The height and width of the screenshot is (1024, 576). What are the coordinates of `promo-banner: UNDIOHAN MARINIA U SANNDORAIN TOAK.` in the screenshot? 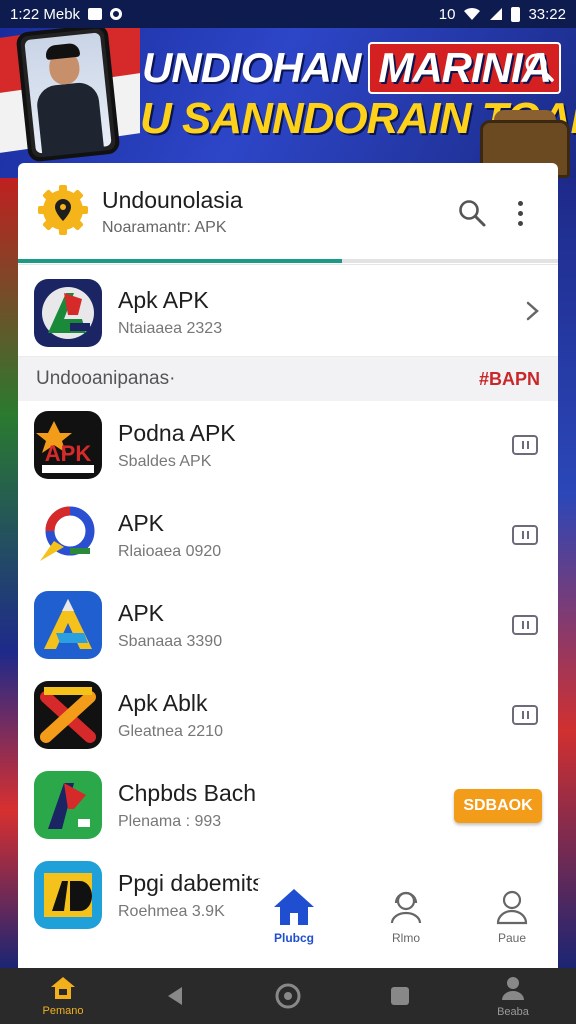 It's located at (288, 103).